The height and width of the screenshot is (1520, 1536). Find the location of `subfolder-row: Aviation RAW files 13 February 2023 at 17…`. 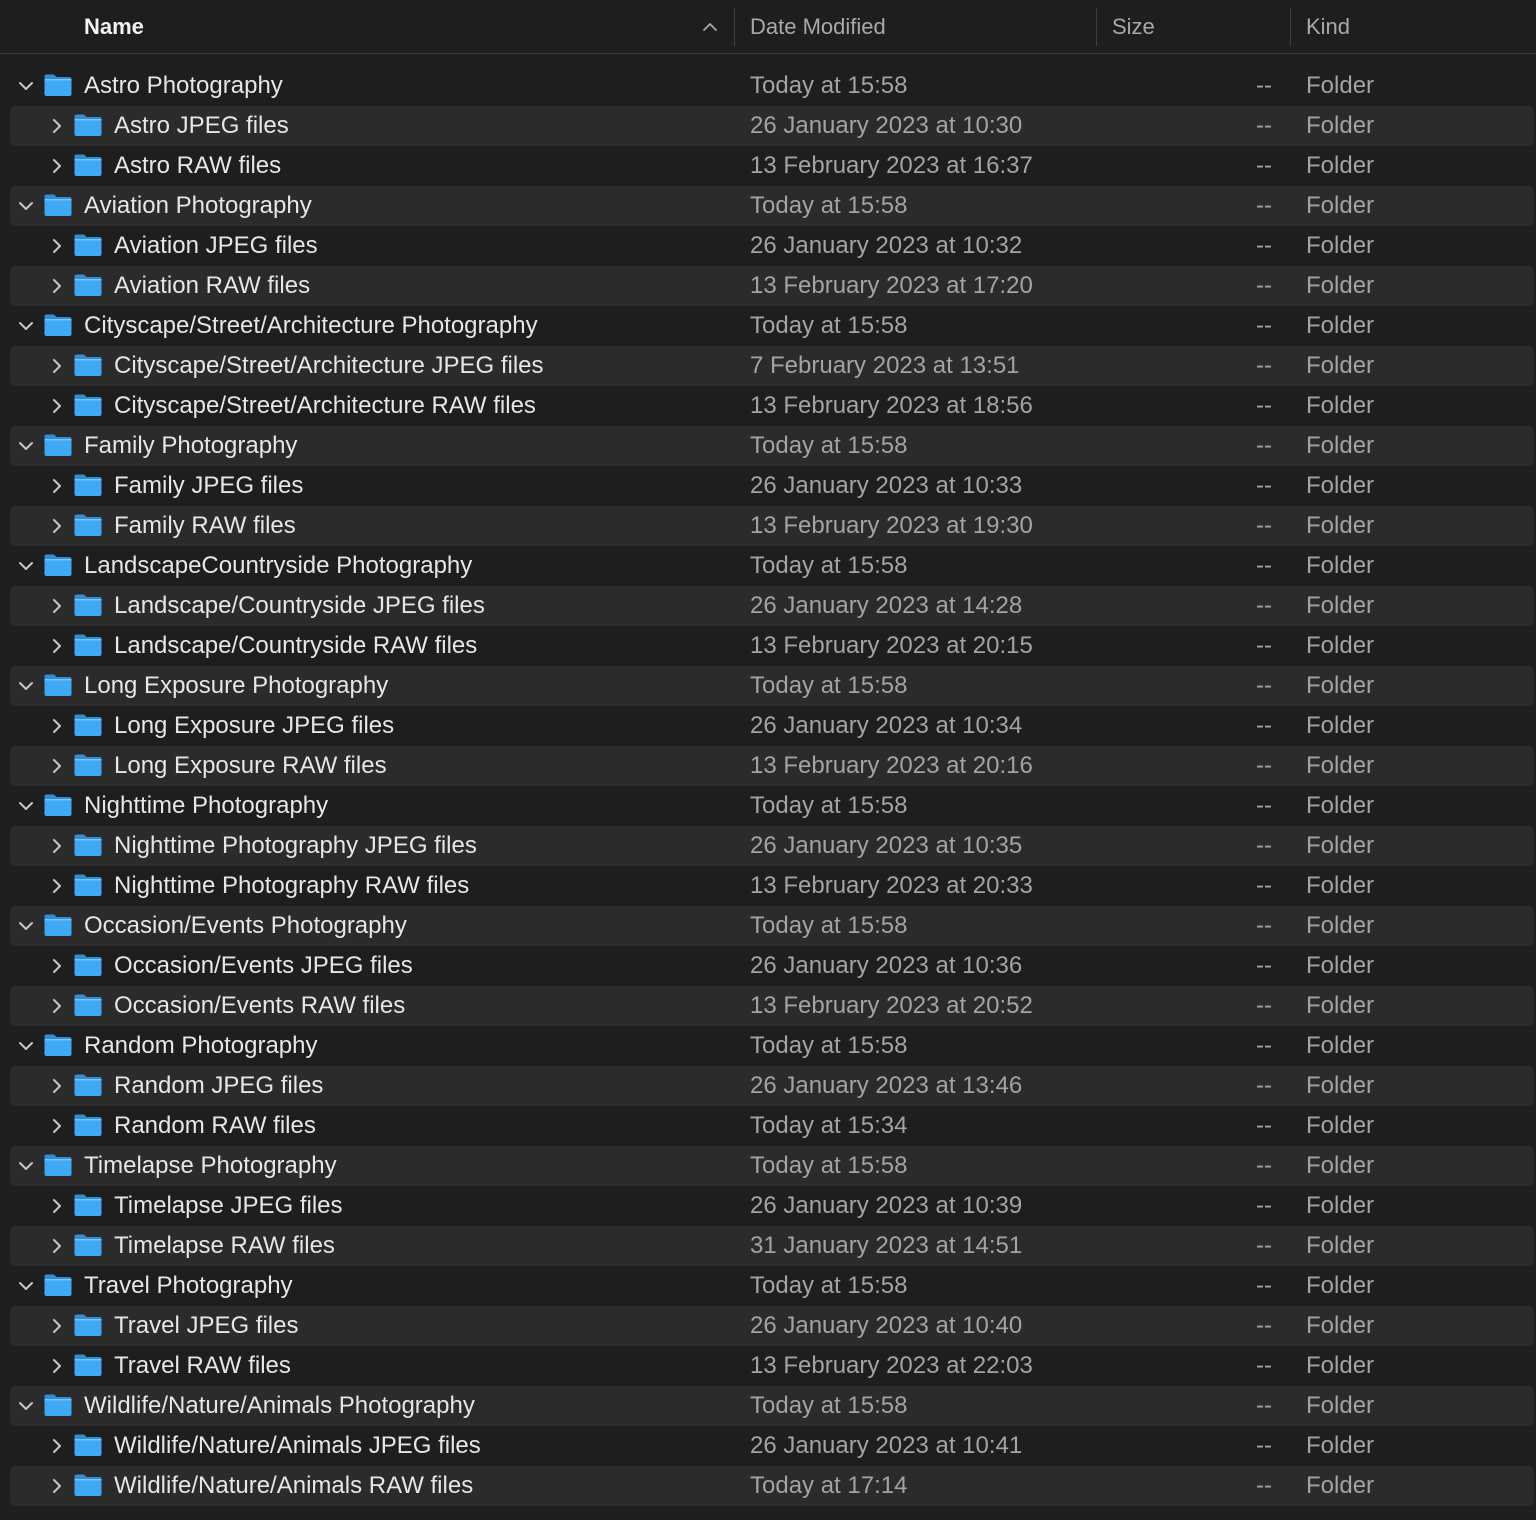

subfolder-row: Aviation RAW files 13 February 2023 at 17… is located at coordinates (768, 286).